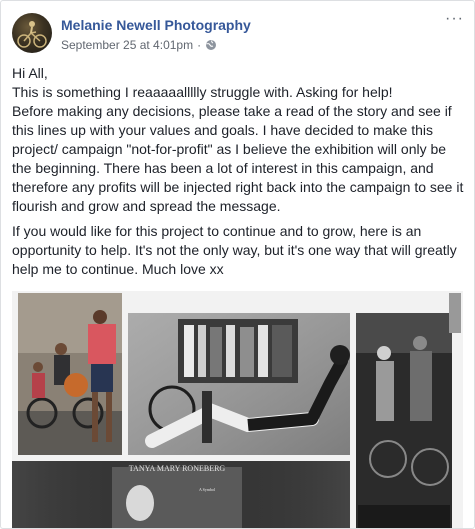  Describe the element at coordinates (156, 25) in the screenshot. I see `page-name-link: Melanie Newell Photography` at that location.